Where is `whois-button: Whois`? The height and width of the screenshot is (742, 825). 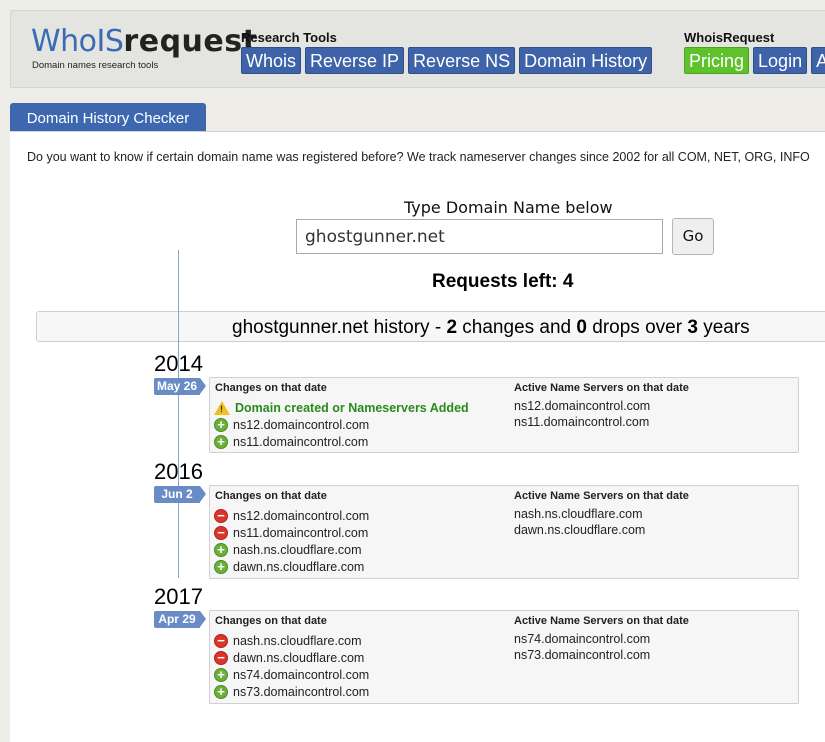 whois-button: Whois is located at coordinates (271, 60).